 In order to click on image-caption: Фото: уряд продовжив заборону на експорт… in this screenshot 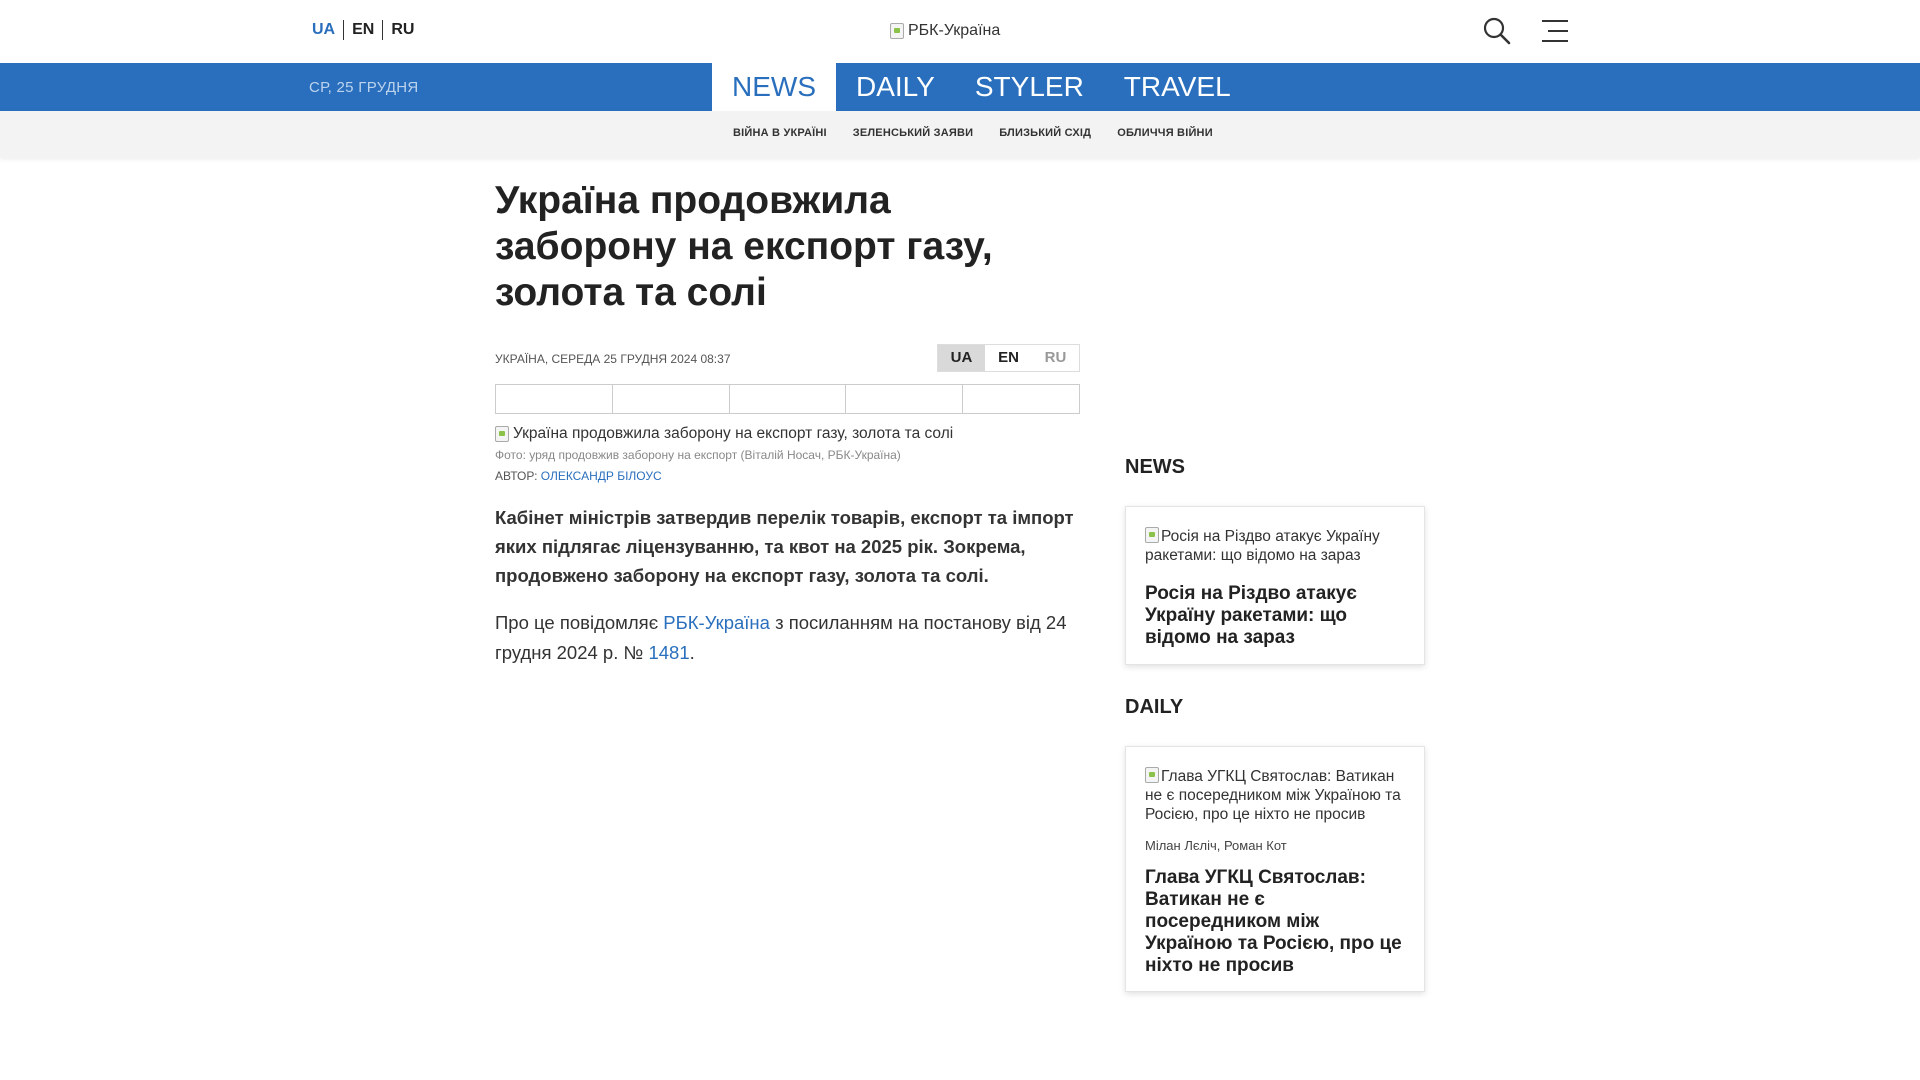, I will do `click(698, 455)`.